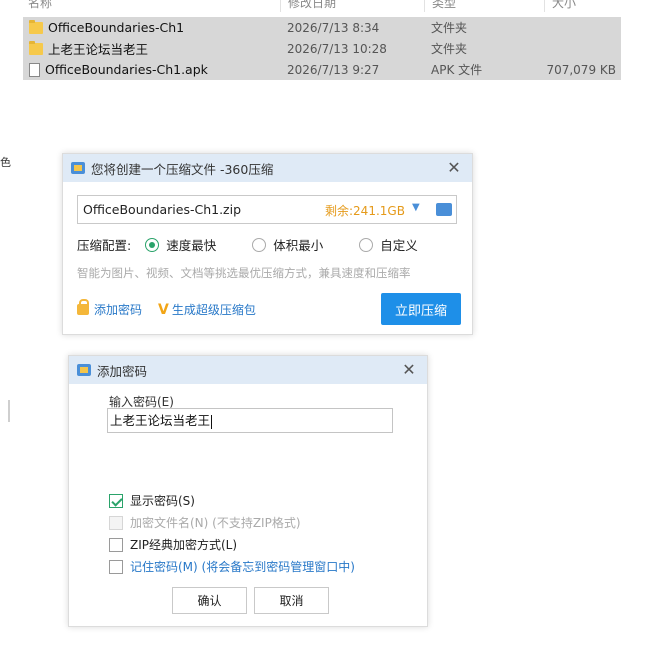 The height and width of the screenshot is (650, 661). What do you see at coordinates (182, 169) in the screenshot?
I see `dialog-title: 您将创建一个压缩文件 -360压缩` at bounding box center [182, 169].